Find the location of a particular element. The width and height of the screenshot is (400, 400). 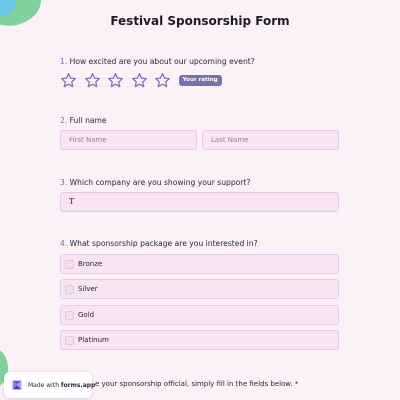

made-with-prefix: Made with is located at coordinates (43, 385).